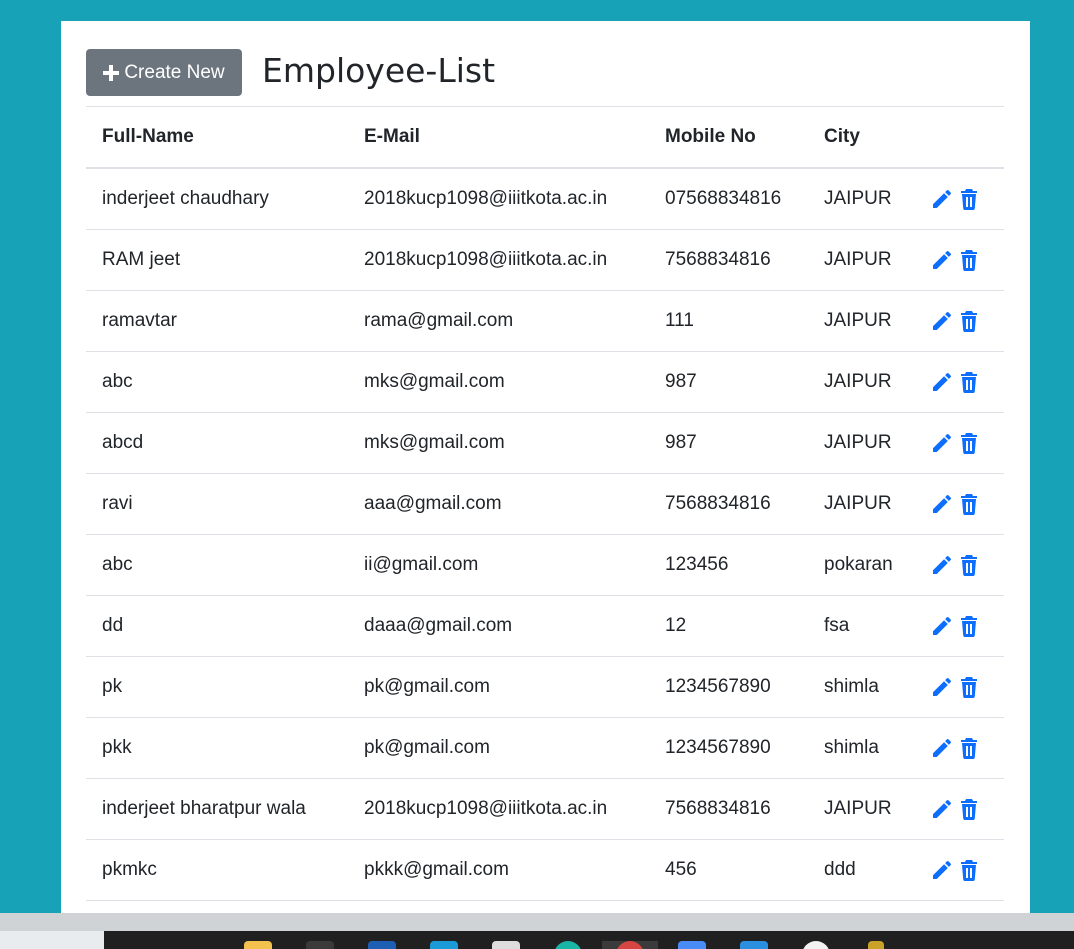  What do you see at coordinates (498, 504) in the screenshot?
I see `cell-email: aaa@gmail.com` at bounding box center [498, 504].